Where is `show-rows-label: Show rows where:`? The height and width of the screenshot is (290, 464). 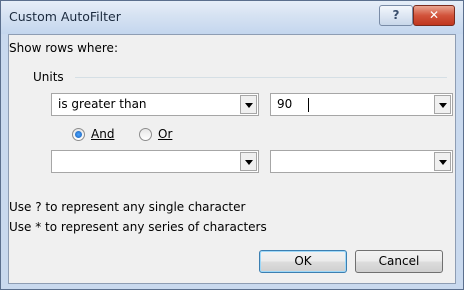
show-rows-label: Show rows where: is located at coordinates (63, 48).